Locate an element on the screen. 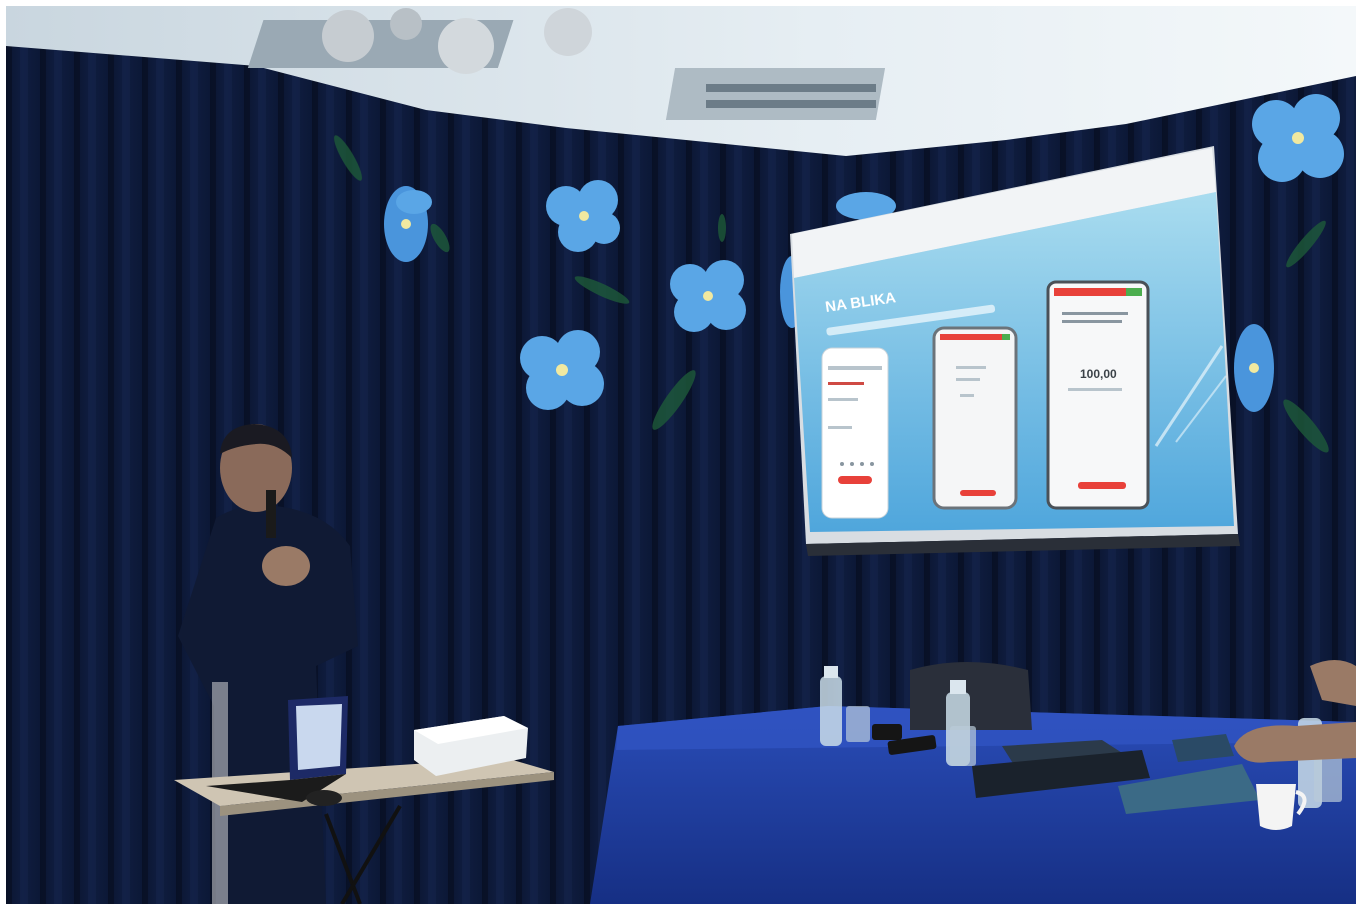 Image resolution: width=1360 pixels, height=910 pixels. chair is located at coordinates (971, 696).